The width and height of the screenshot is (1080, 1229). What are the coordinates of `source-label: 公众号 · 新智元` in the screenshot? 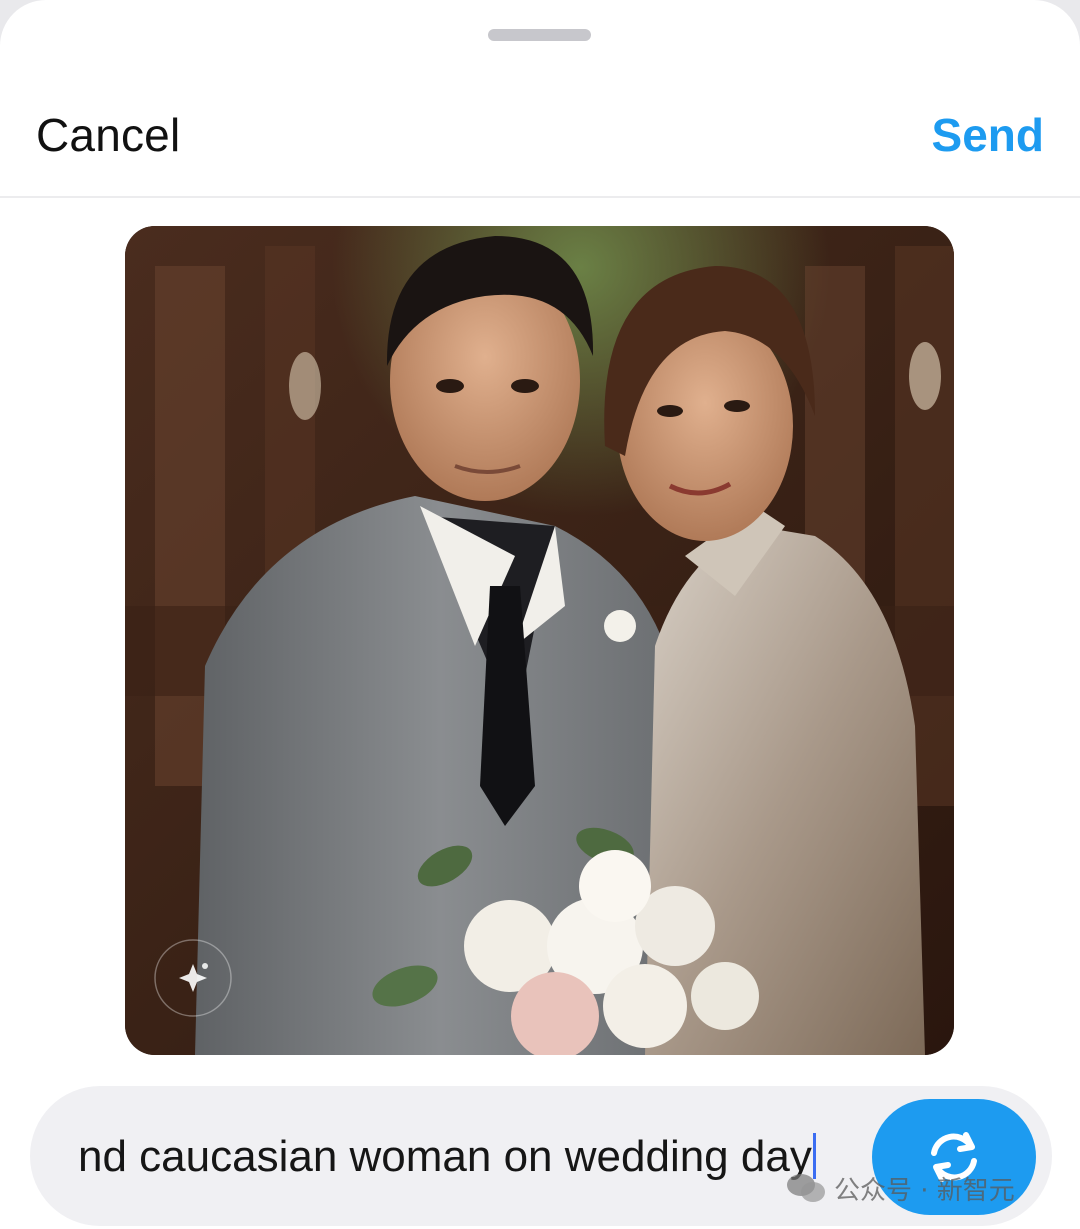 It's located at (924, 1190).